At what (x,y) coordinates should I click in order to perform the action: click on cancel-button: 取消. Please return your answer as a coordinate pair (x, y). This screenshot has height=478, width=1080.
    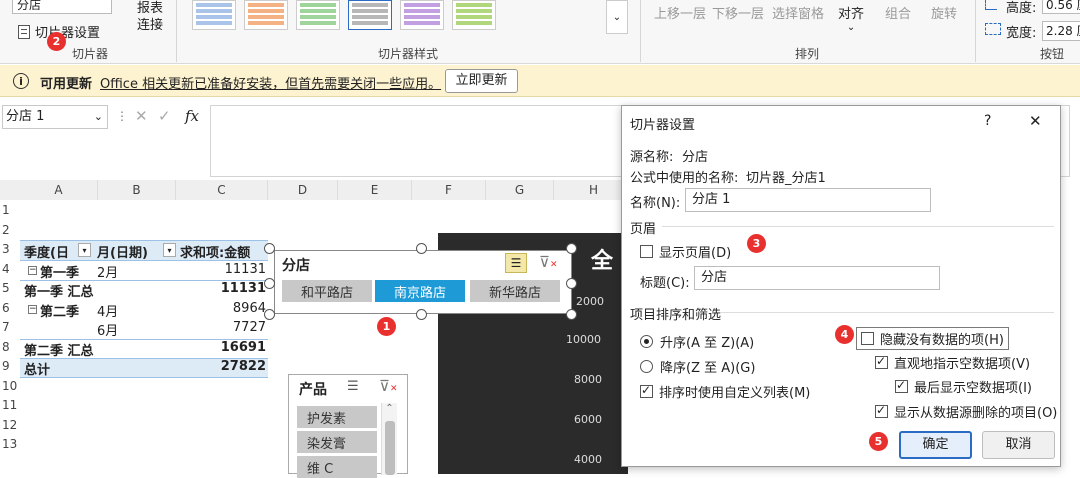
    Looking at the image, I should click on (1018, 445).